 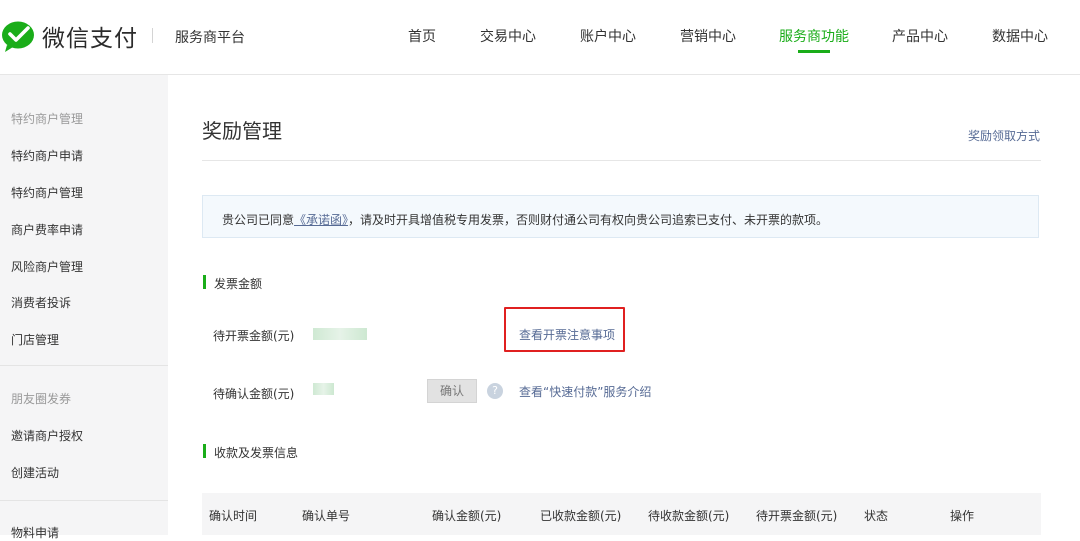 What do you see at coordinates (814, 51) in the screenshot?
I see `active-nav-indicator` at bounding box center [814, 51].